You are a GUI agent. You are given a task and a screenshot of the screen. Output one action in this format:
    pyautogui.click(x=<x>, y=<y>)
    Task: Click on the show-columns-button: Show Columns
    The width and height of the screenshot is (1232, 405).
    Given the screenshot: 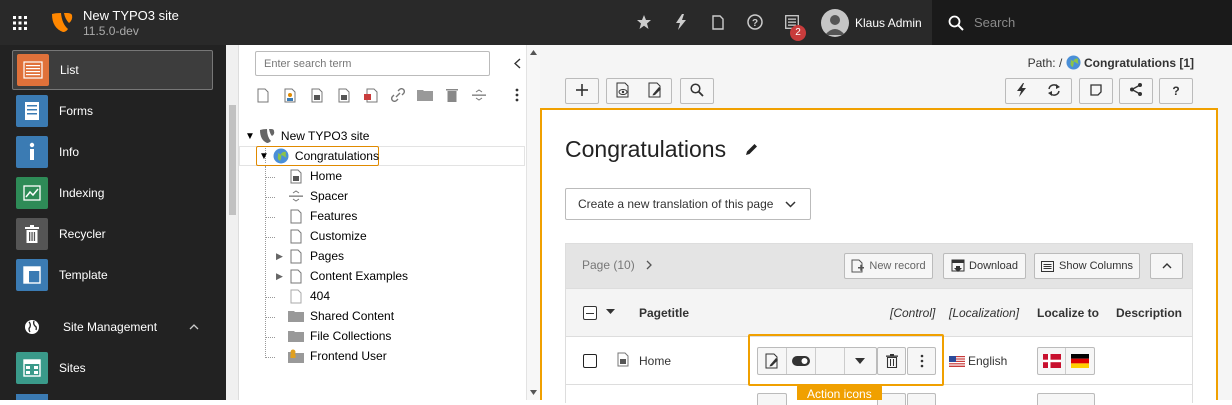 What is the action you would take?
    pyautogui.click(x=1087, y=266)
    